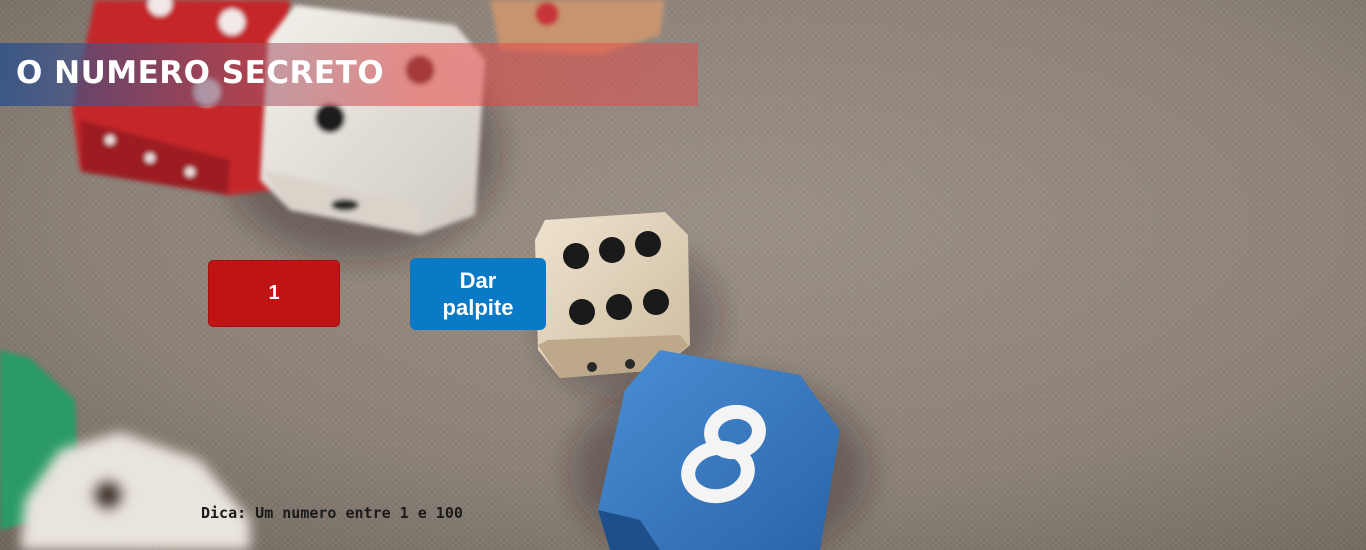 This screenshot has width=1366, height=550. Describe the element at coordinates (274, 293) in the screenshot. I see `guess-input` at that location.